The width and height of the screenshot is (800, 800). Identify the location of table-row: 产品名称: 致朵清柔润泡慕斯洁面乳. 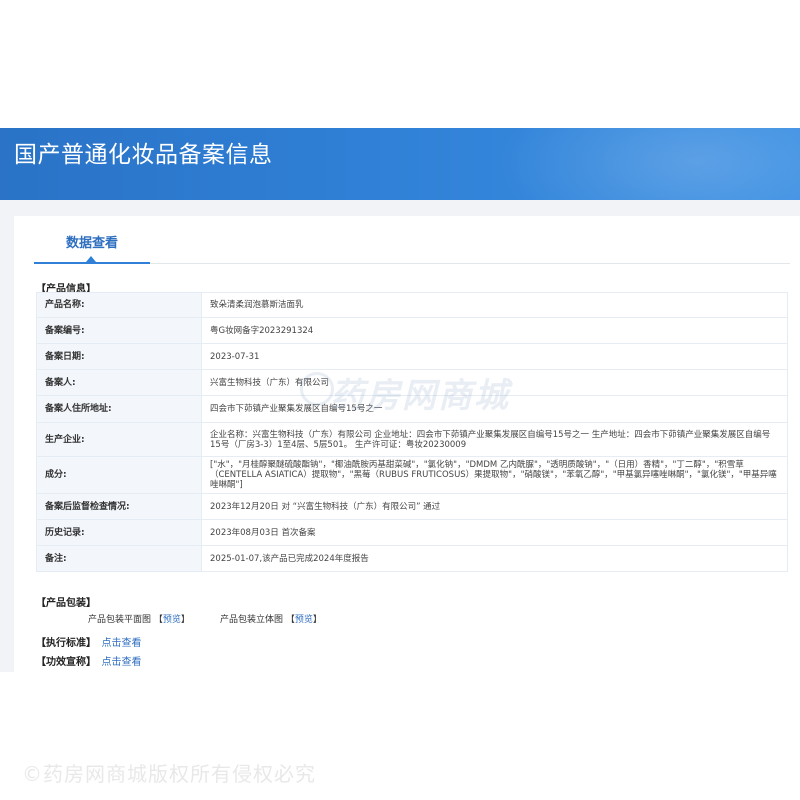
(412, 305).